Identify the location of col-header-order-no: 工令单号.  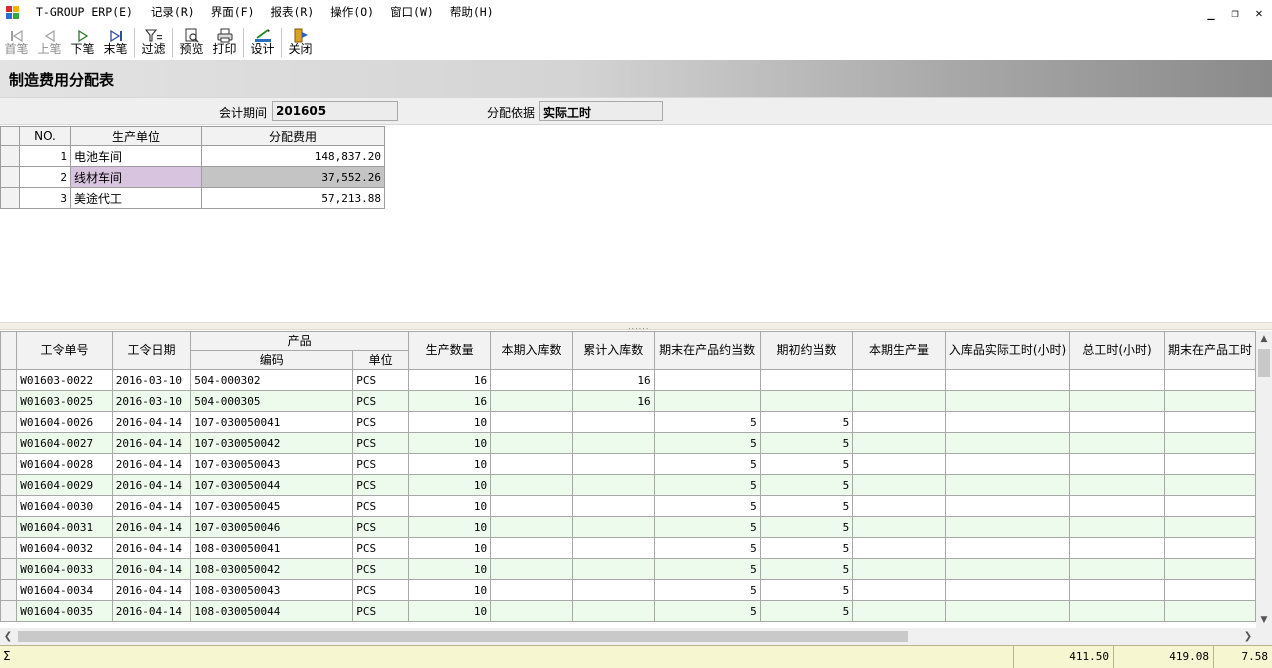
(64, 350).